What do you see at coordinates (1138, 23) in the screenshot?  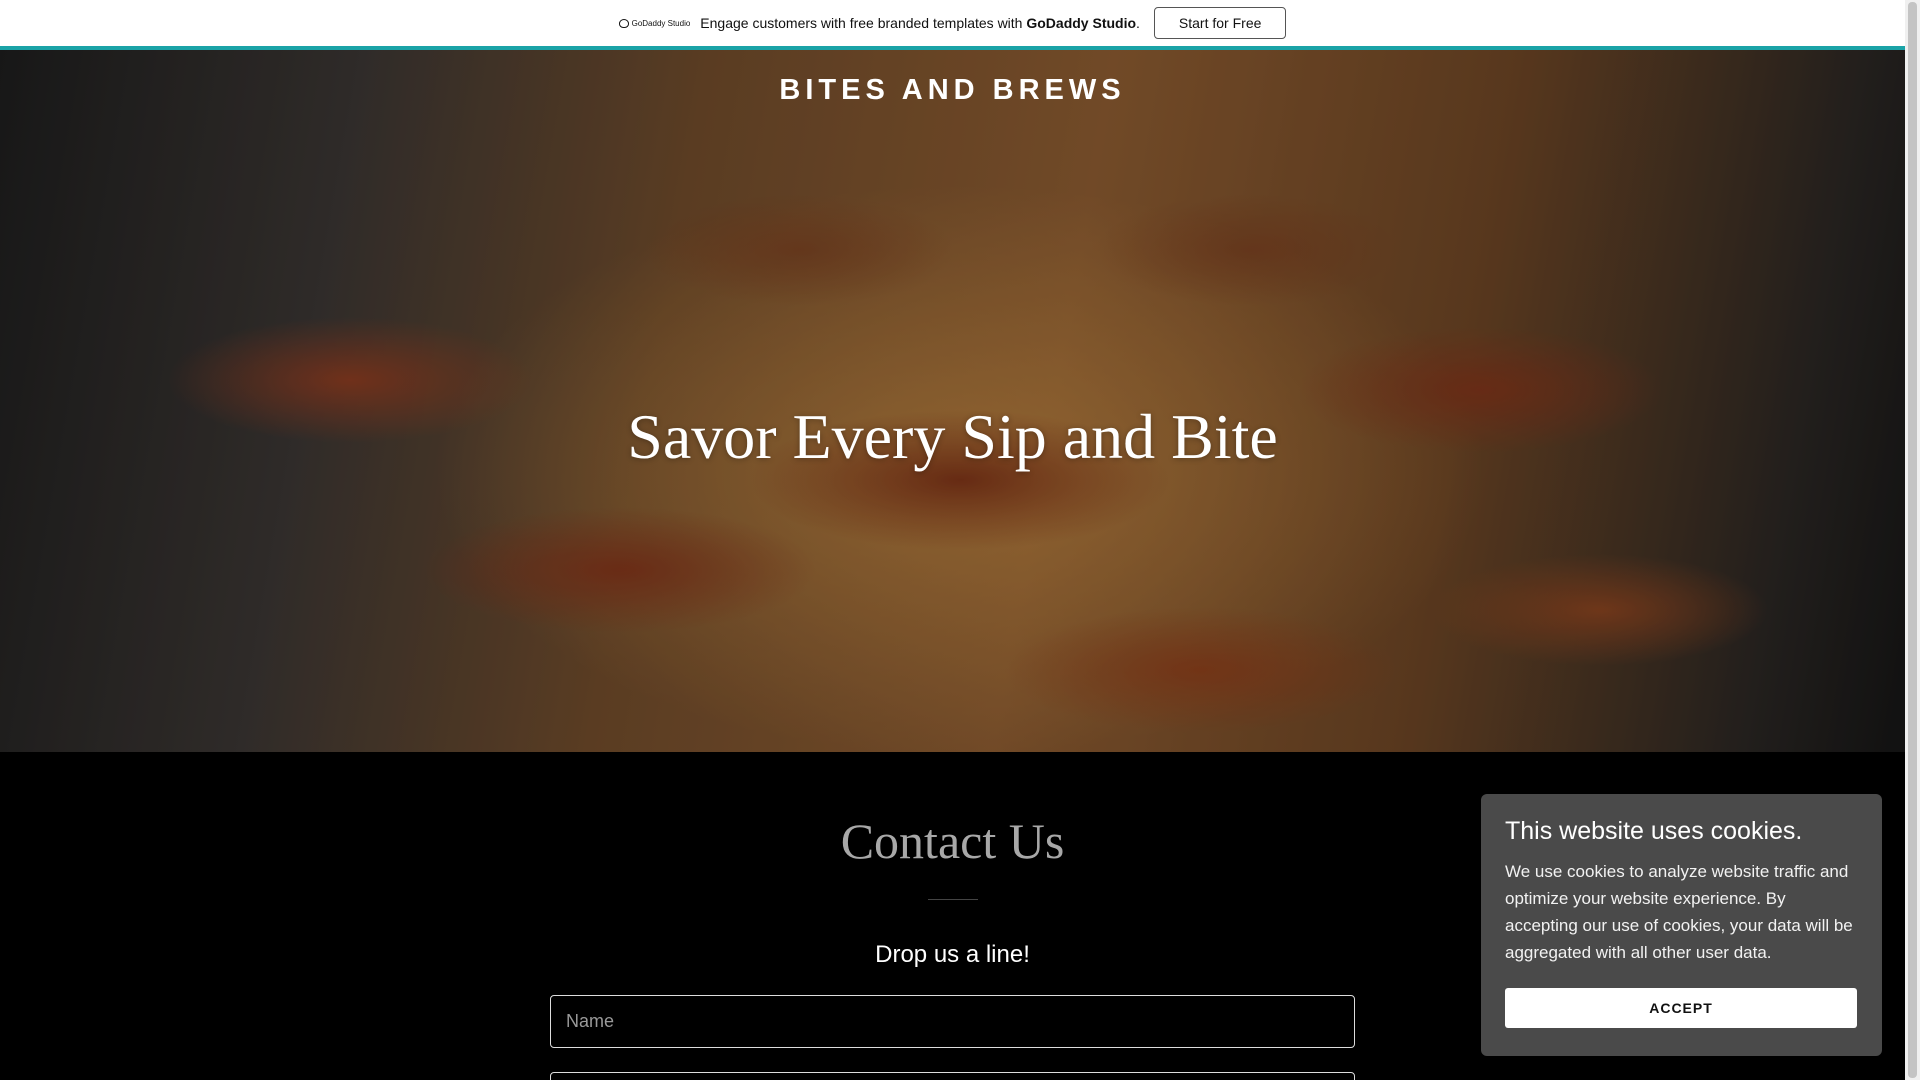 I see `promo-message-suffix: .` at bounding box center [1138, 23].